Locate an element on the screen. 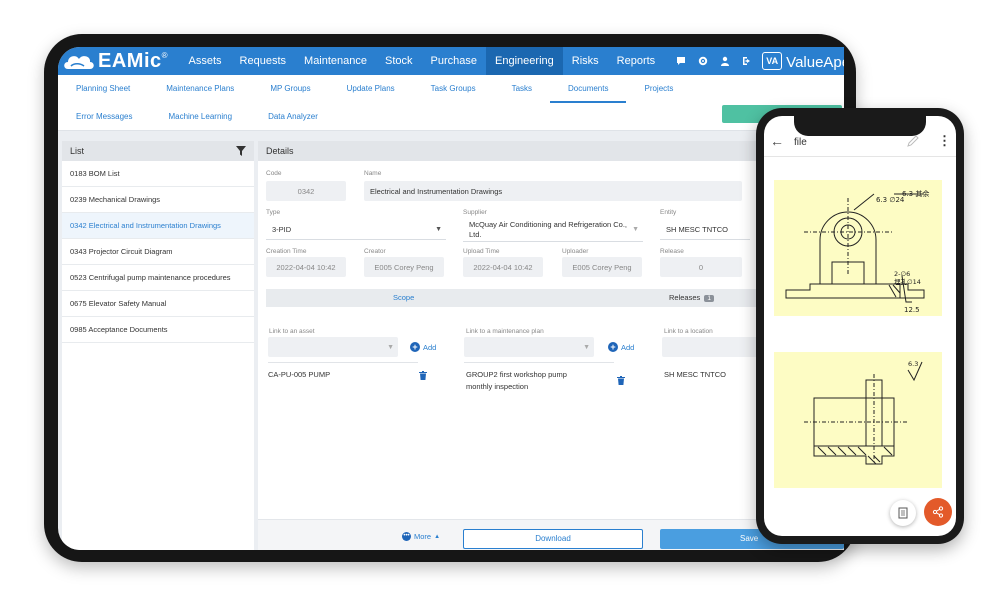  gear-icon is located at coordinates (703, 61).